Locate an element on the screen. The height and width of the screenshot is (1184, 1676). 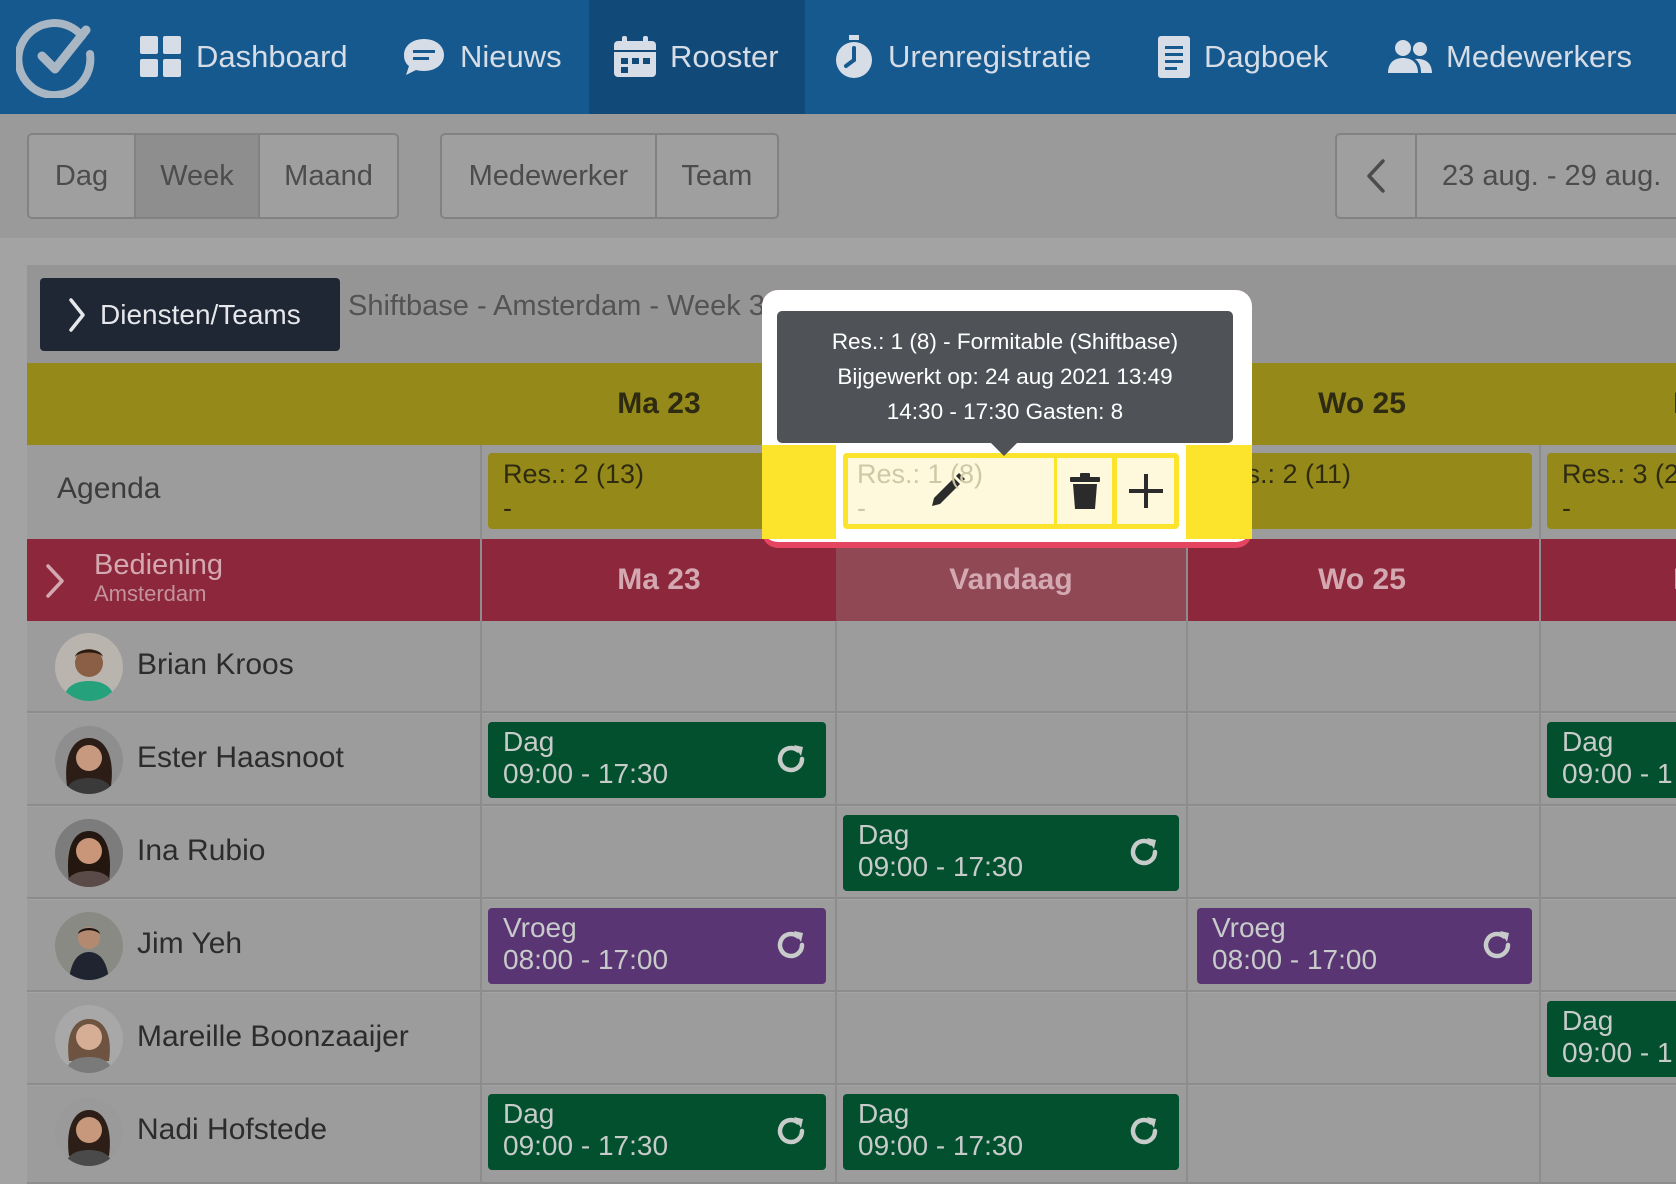
delete-reservation-button is located at coordinates (1084, 491).